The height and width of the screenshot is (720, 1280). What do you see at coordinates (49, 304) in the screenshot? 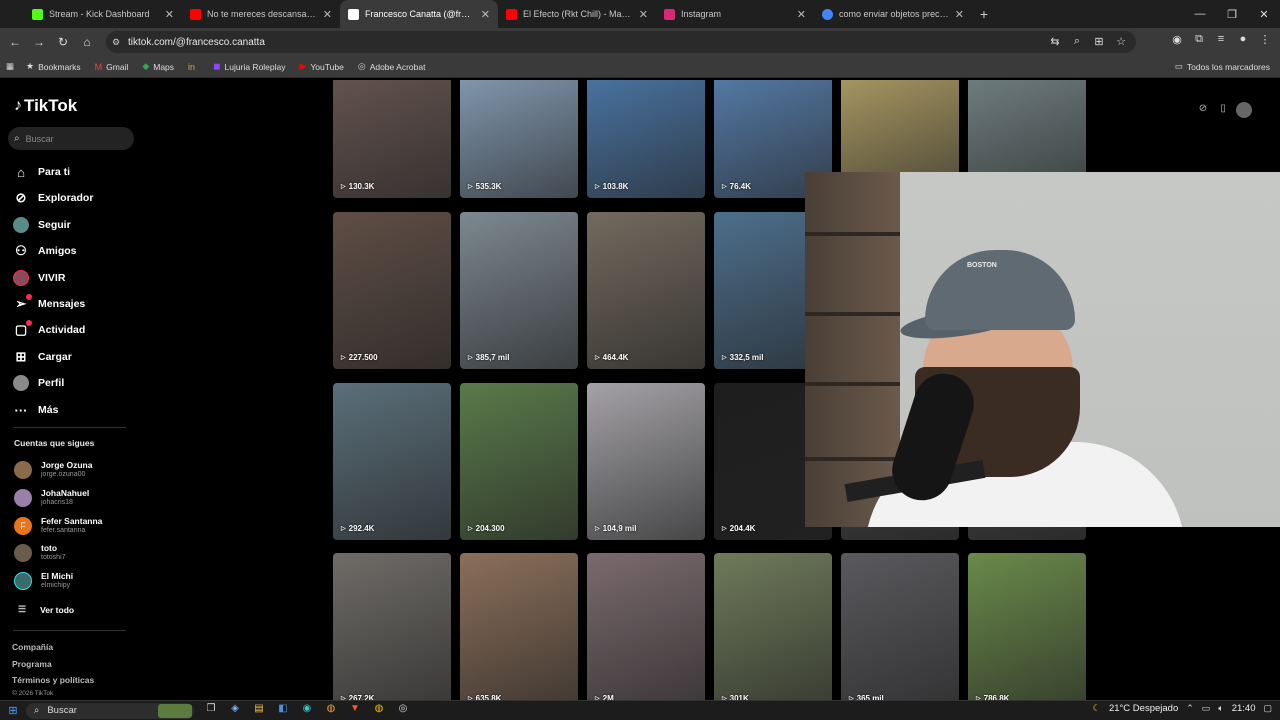
I see `nav-mensajes: ➢ Mensajes` at bounding box center [49, 304].